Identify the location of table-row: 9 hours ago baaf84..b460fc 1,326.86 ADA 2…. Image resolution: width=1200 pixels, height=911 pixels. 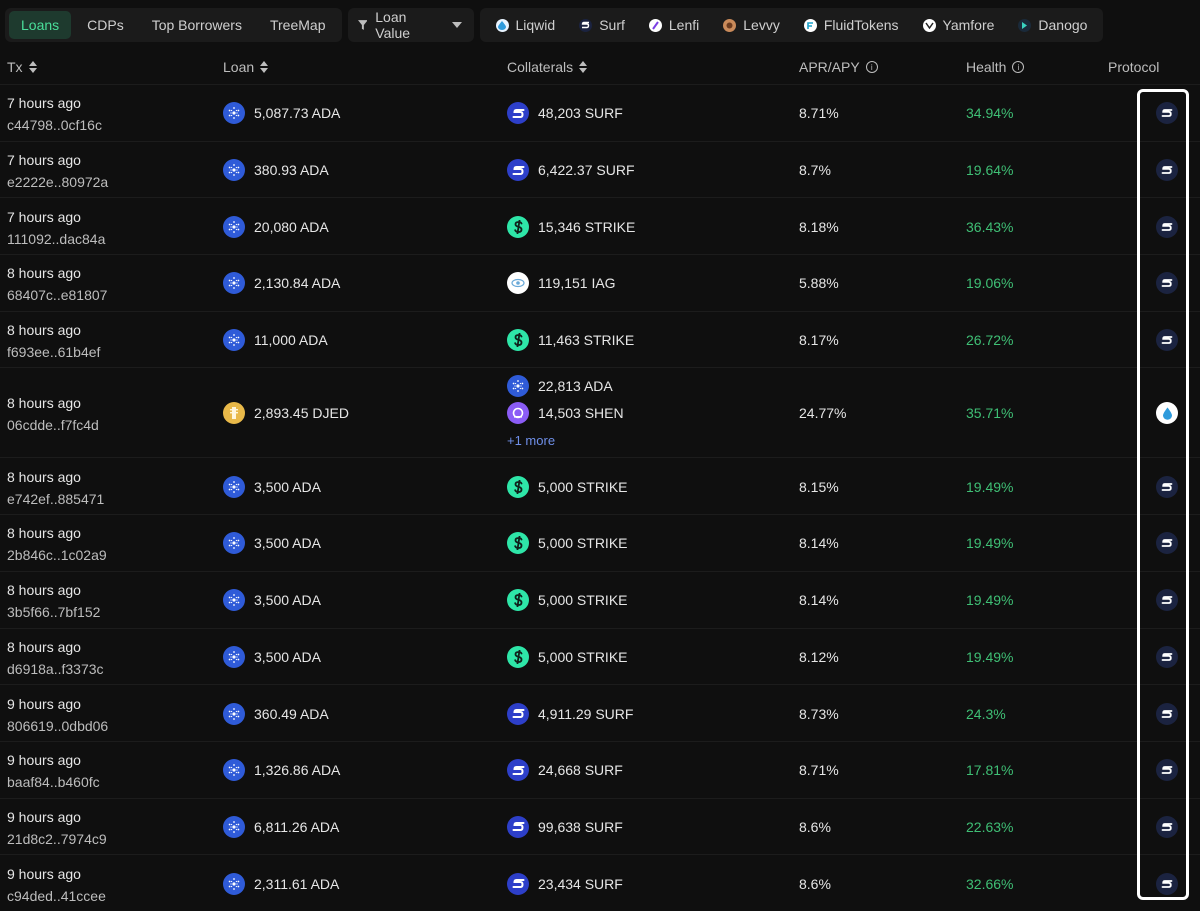
(600, 769).